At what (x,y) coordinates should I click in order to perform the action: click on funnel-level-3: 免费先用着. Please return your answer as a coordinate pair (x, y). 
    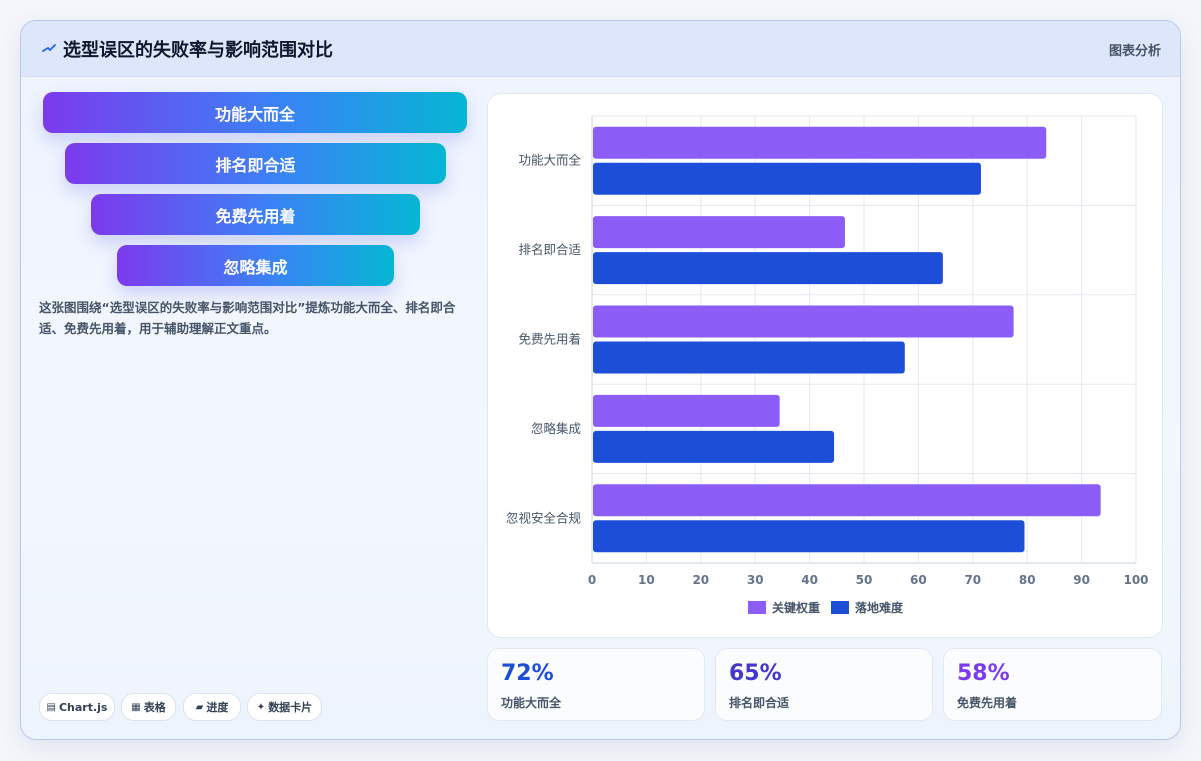
    Looking at the image, I should click on (255, 214).